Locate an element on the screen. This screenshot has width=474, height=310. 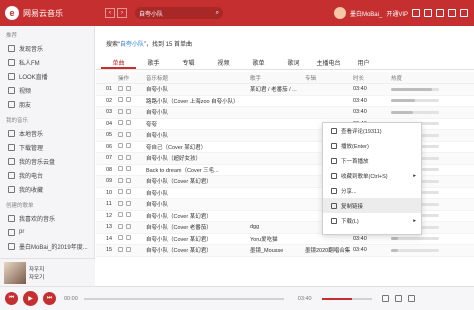
avatar is located at coordinates (339, 13).